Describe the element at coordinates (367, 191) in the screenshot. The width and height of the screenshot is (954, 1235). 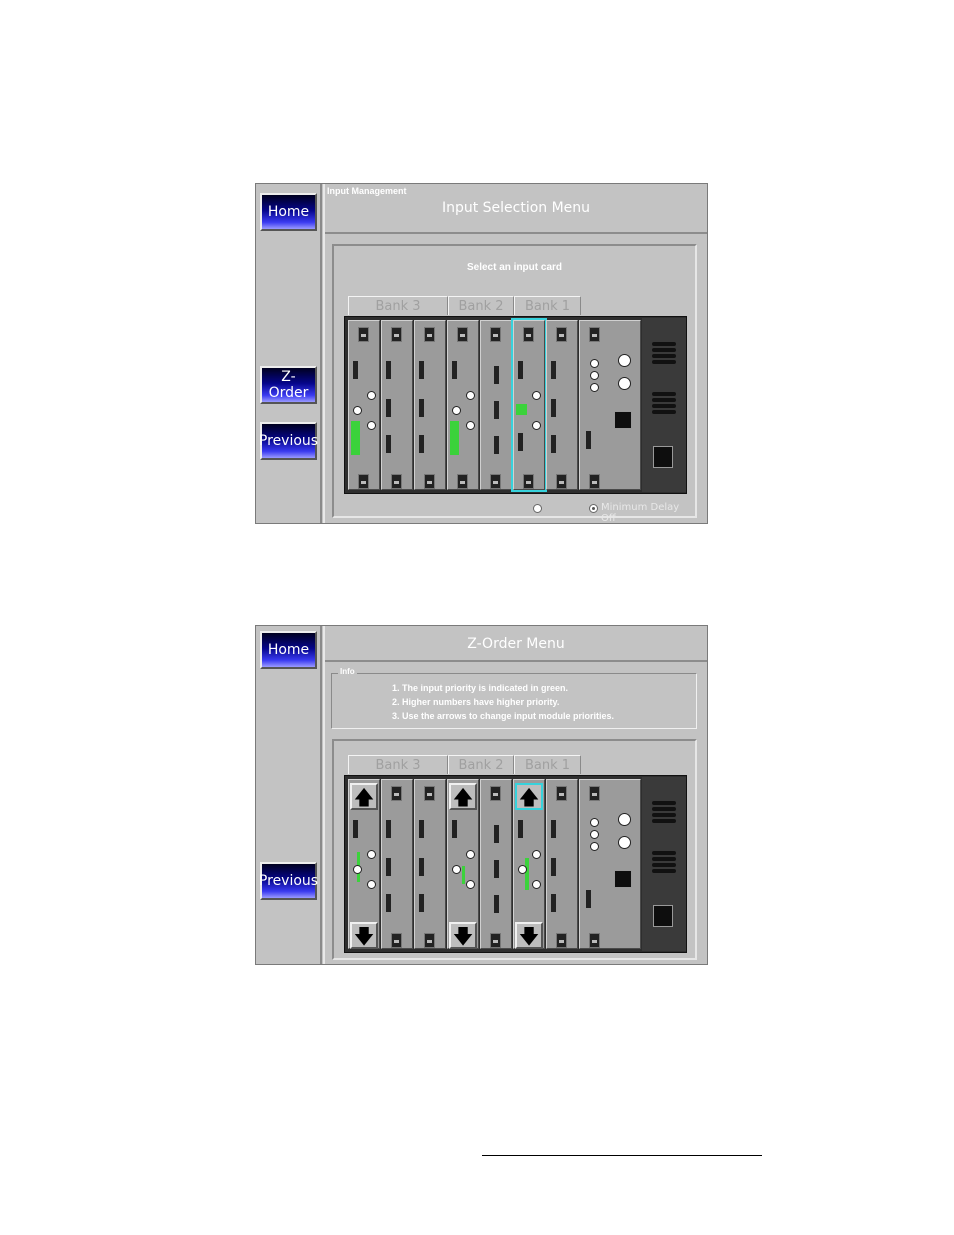
I see `breadcrumb: Input Management` at that location.